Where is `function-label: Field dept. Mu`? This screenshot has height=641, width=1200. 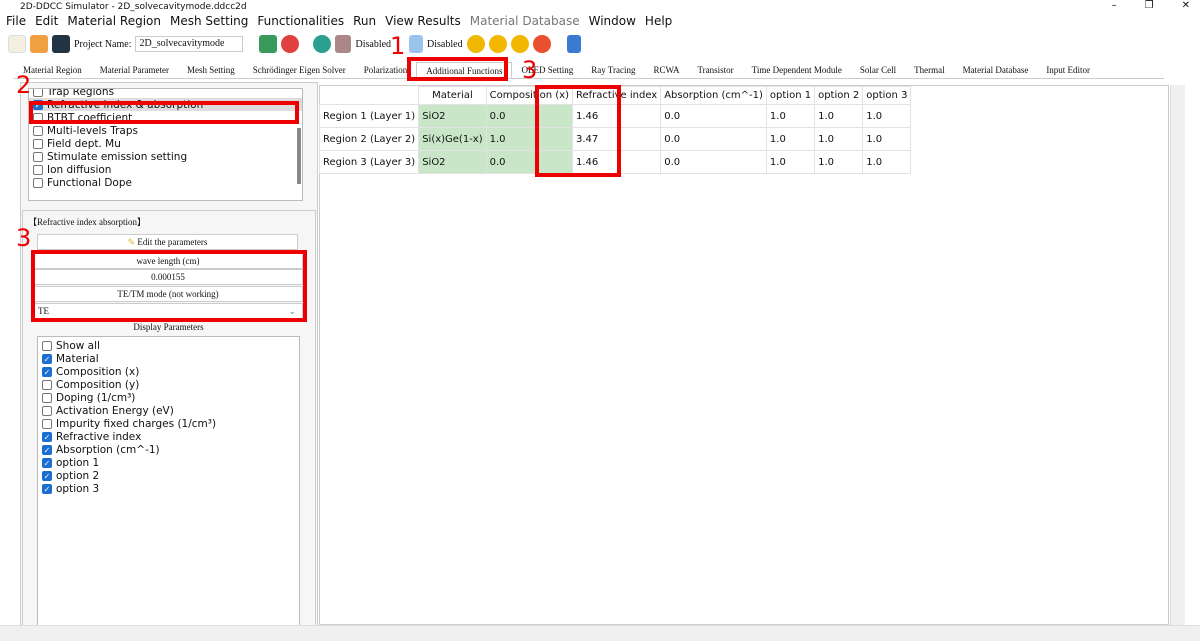 function-label: Field dept. Mu is located at coordinates (84, 143).